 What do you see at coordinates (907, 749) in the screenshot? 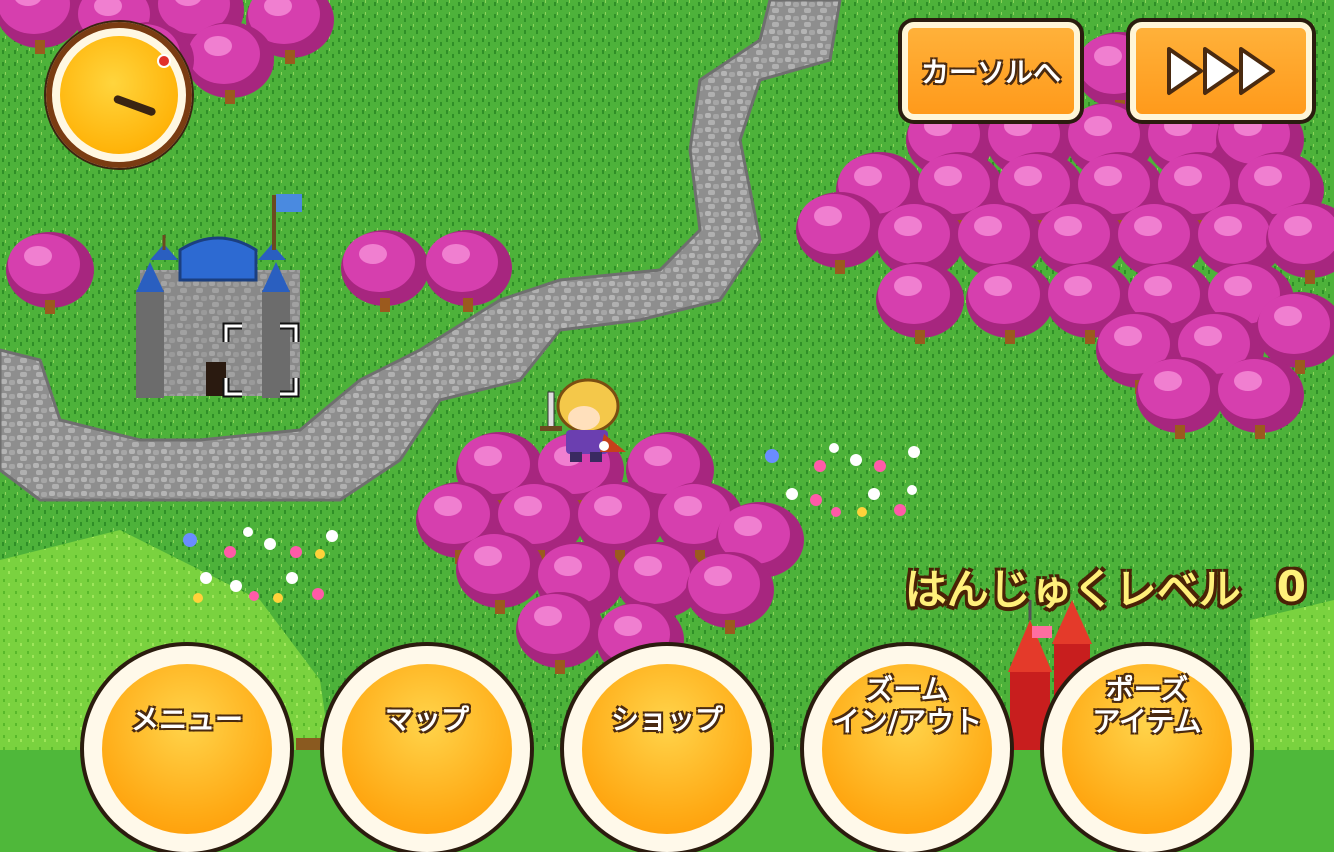
I see `zoom-in-out-button: ズーム イン/アウト` at bounding box center [907, 749].